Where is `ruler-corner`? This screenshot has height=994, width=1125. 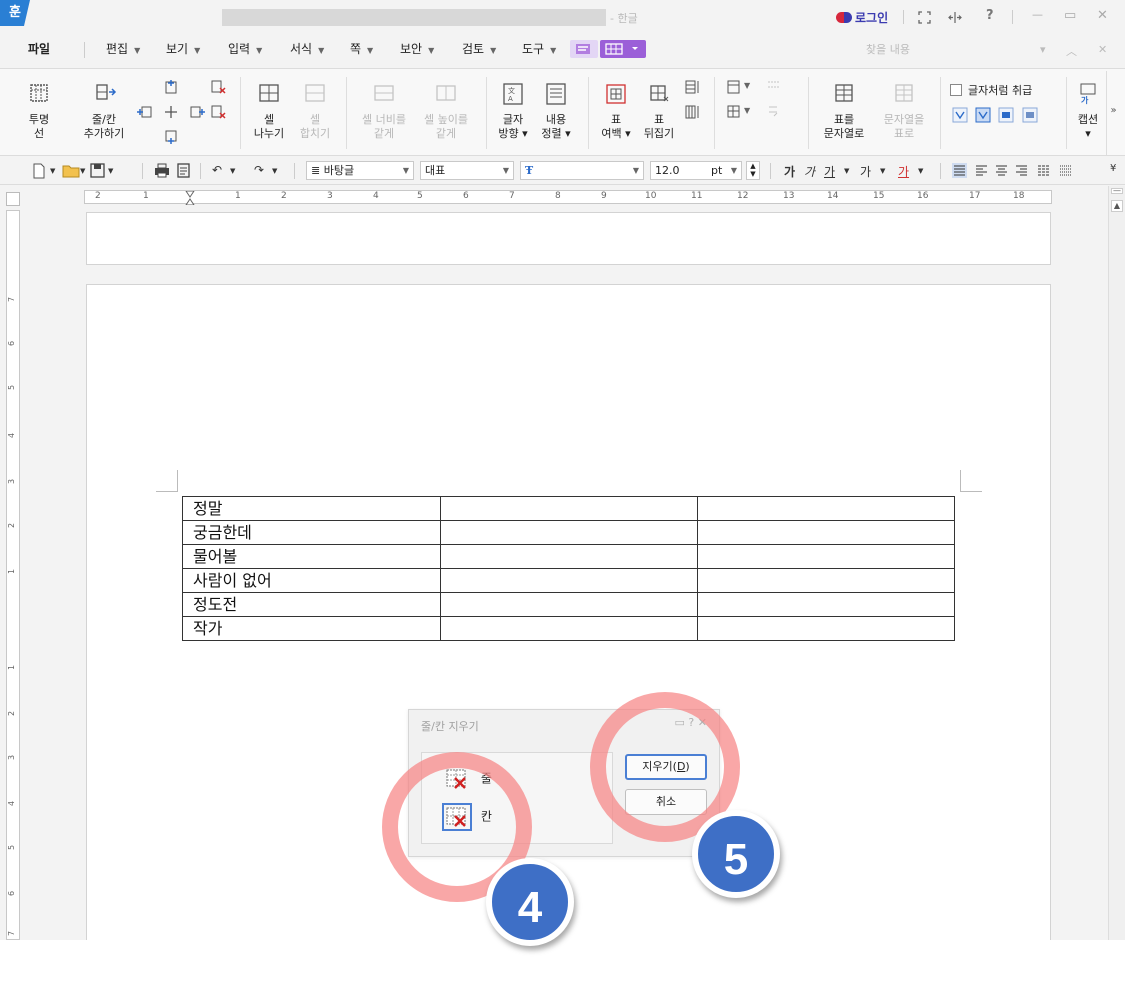 ruler-corner is located at coordinates (13, 199).